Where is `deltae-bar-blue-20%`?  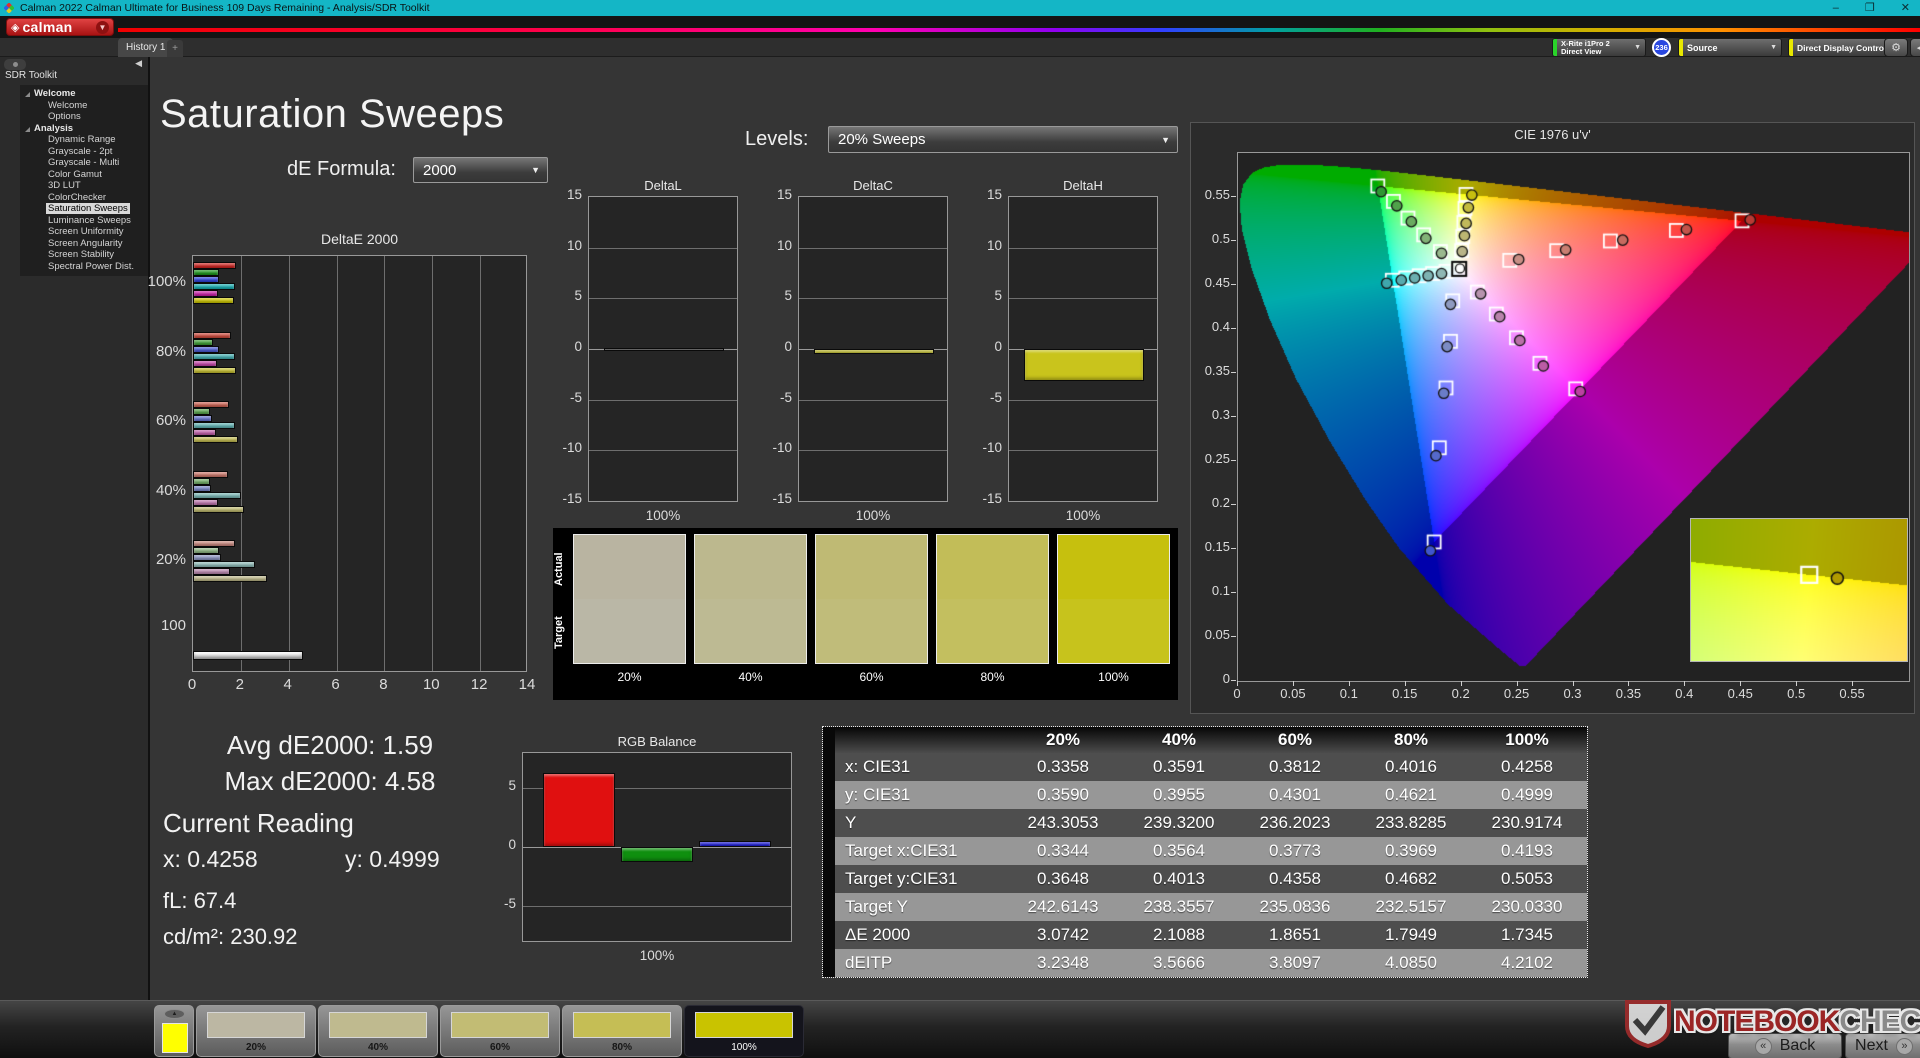 deltae-bar-blue-20% is located at coordinates (207, 557).